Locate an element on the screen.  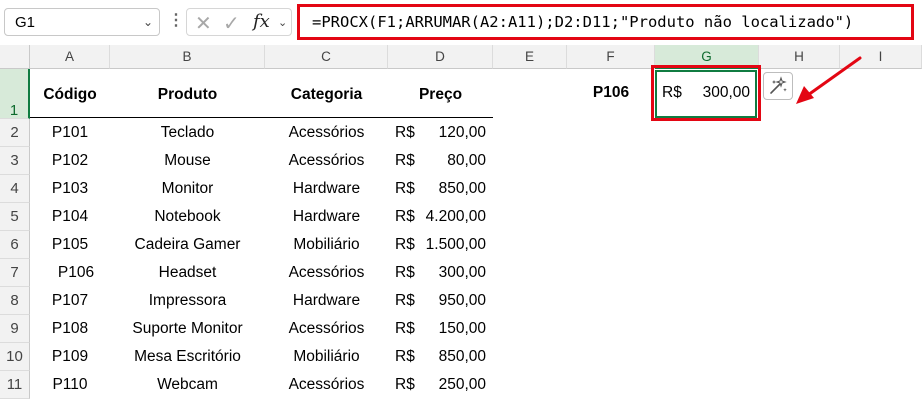
function-icon: fx is located at coordinates (261, 21).